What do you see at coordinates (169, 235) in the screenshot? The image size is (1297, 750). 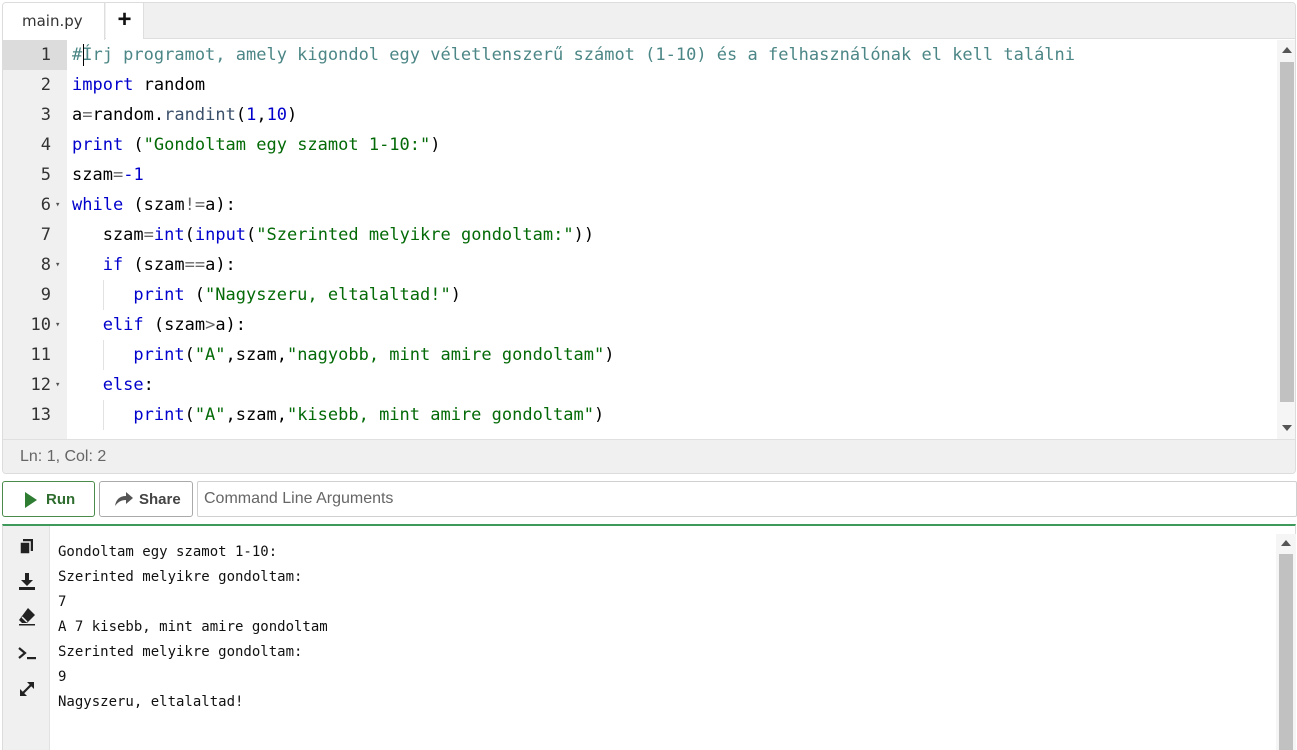 I see `code-token: int` at bounding box center [169, 235].